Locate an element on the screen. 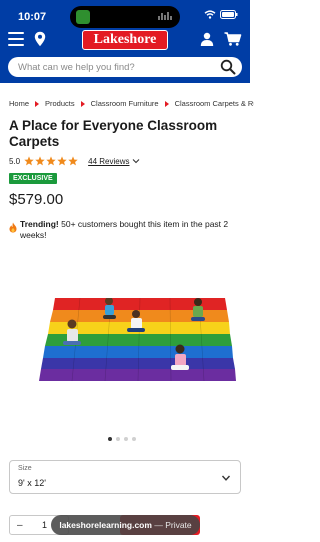  site-header: 10:07 Lakeshore is located at coordinates (125, 41).